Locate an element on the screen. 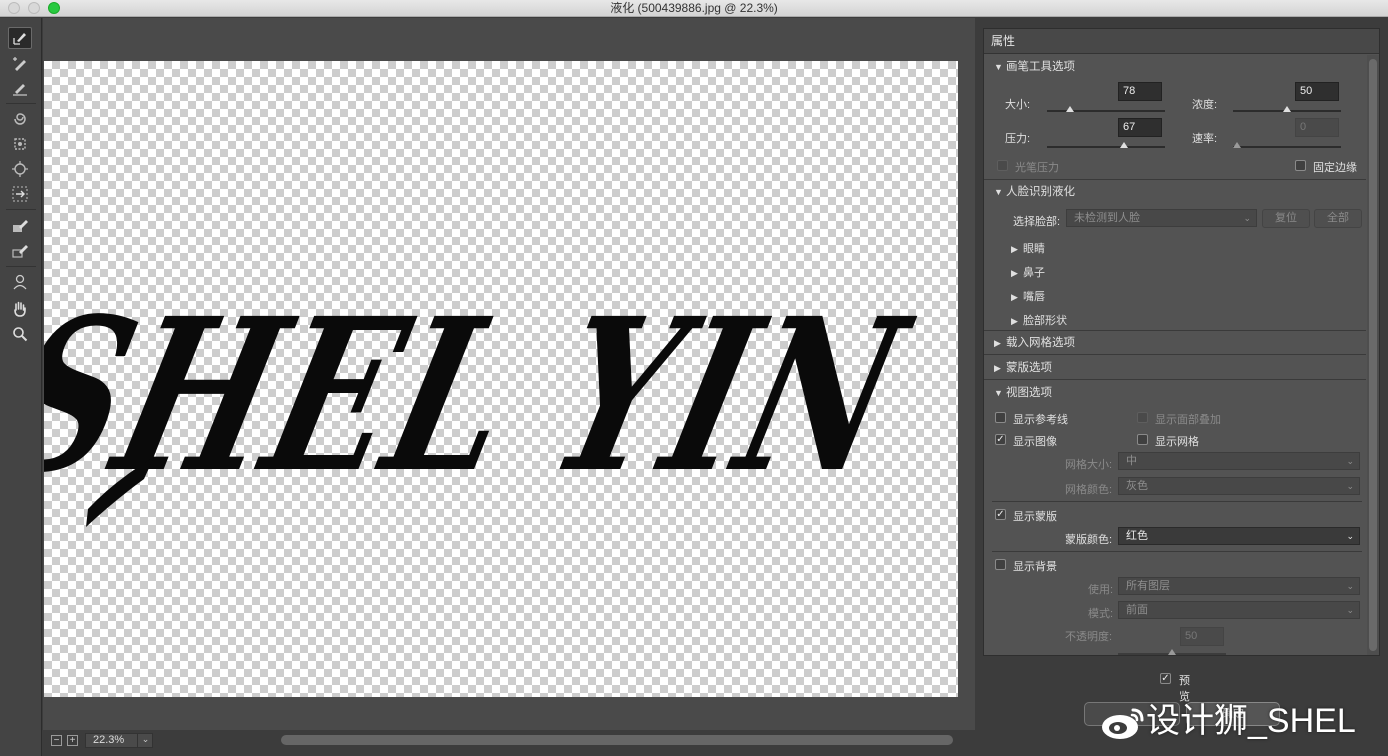 The width and height of the screenshot is (1388, 756). forward-warp-tool is located at coordinates (20, 38).